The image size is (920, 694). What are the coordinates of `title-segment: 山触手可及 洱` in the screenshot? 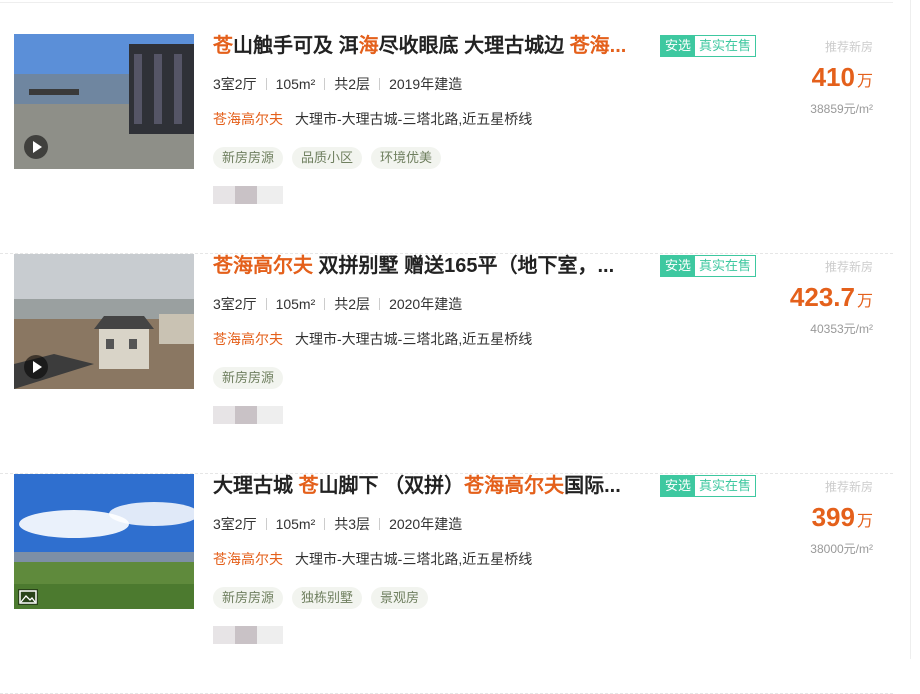 It's located at (296, 46).